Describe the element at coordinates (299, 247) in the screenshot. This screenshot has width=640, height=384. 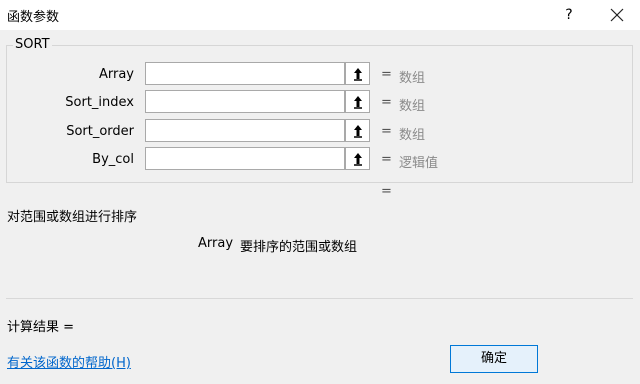
I see `argument-help-text: 要排序的范围或数组` at that location.